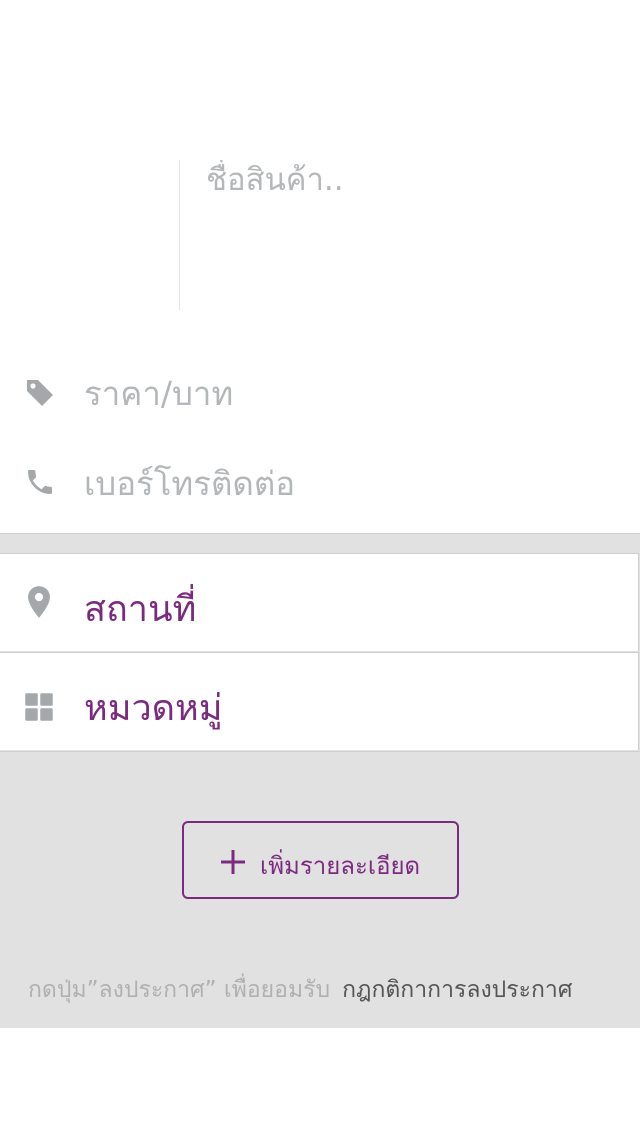 The width and height of the screenshot is (640, 1136). What do you see at coordinates (153, 708) in the screenshot?
I see `category-label: หมวดหมู่` at bounding box center [153, 708].